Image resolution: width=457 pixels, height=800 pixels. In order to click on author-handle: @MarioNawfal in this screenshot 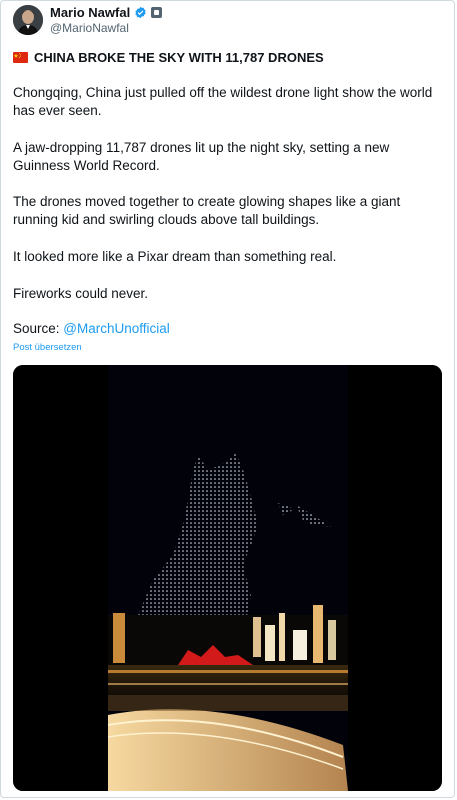, I will do `click(89, 28)`.